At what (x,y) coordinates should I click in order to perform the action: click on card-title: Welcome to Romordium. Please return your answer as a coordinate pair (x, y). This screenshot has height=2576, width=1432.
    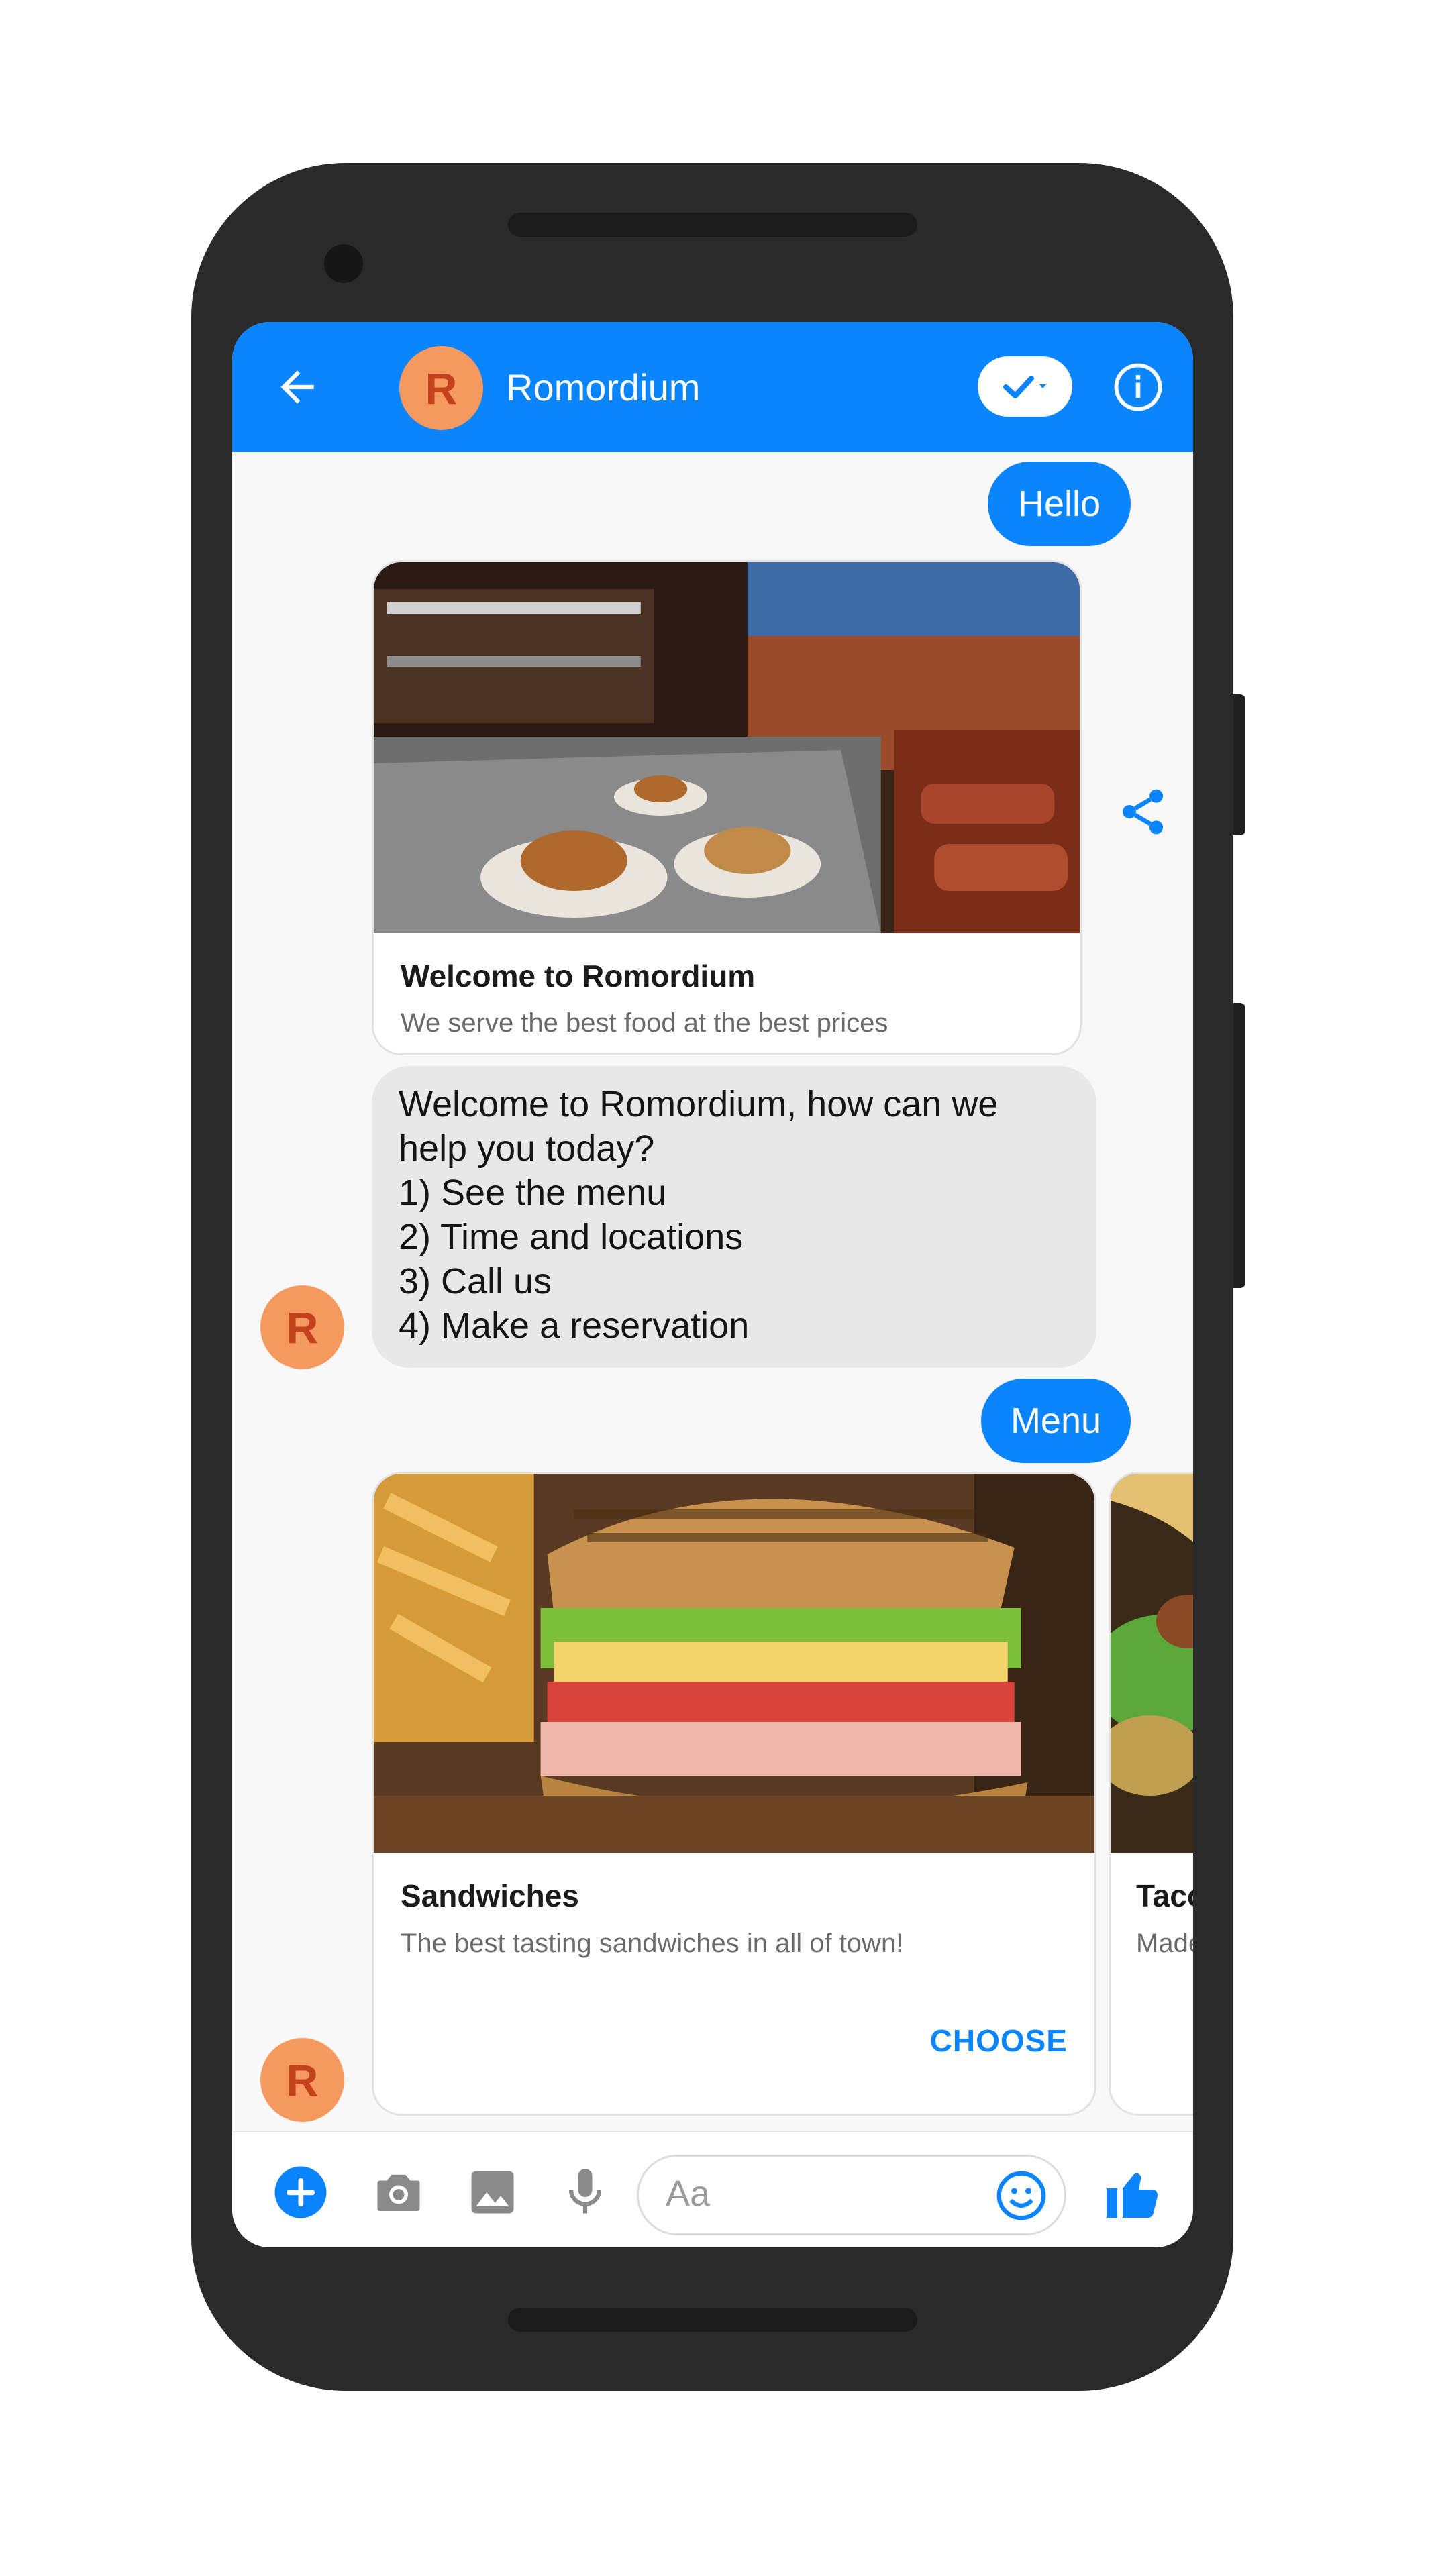
    Looking at the image, I should click on (578, 976).